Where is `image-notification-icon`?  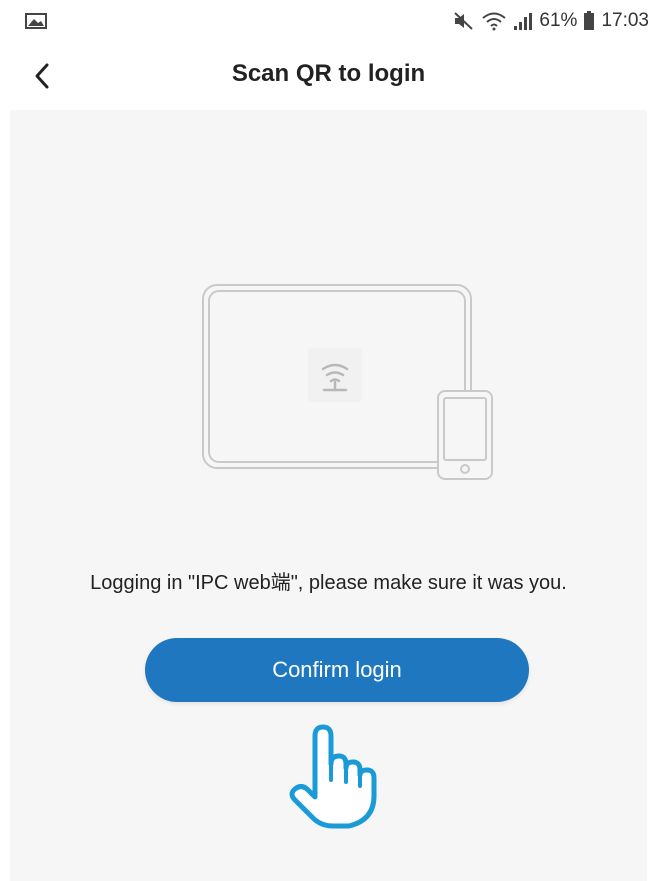
image-notification-icon is located at coordinates (36, 23).